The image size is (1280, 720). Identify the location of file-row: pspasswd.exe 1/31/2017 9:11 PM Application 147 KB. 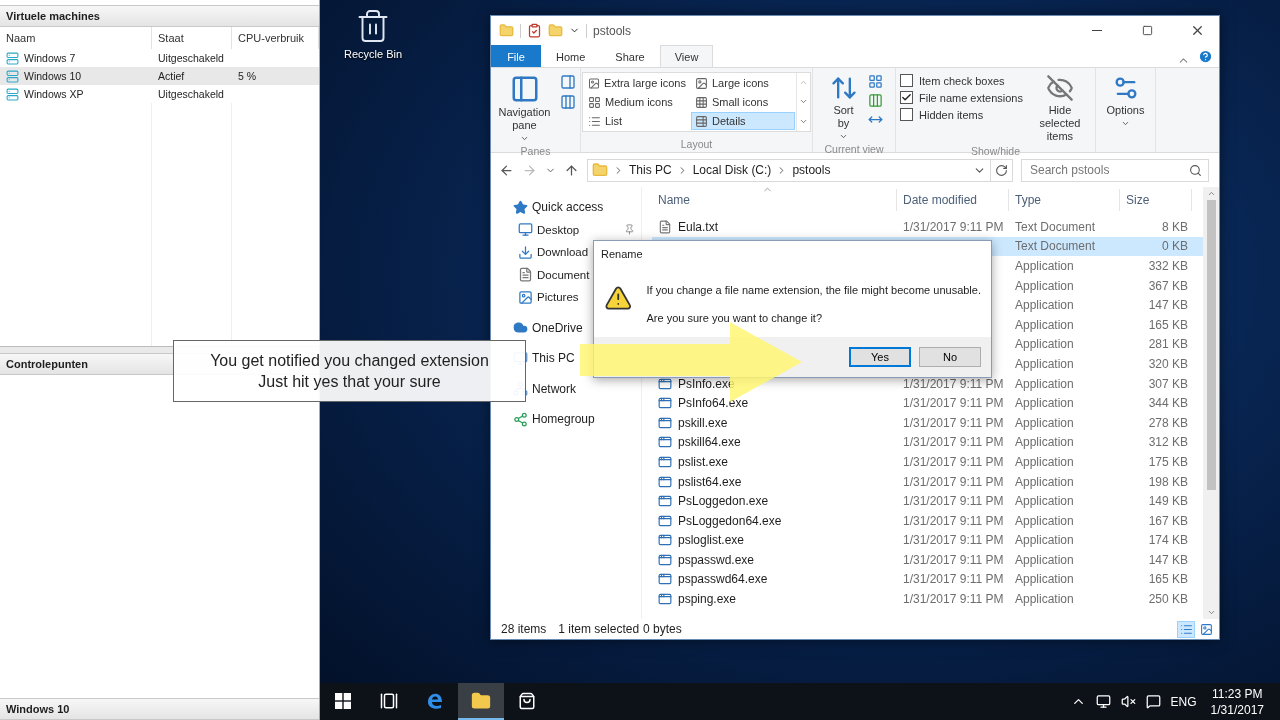
(927, 560).